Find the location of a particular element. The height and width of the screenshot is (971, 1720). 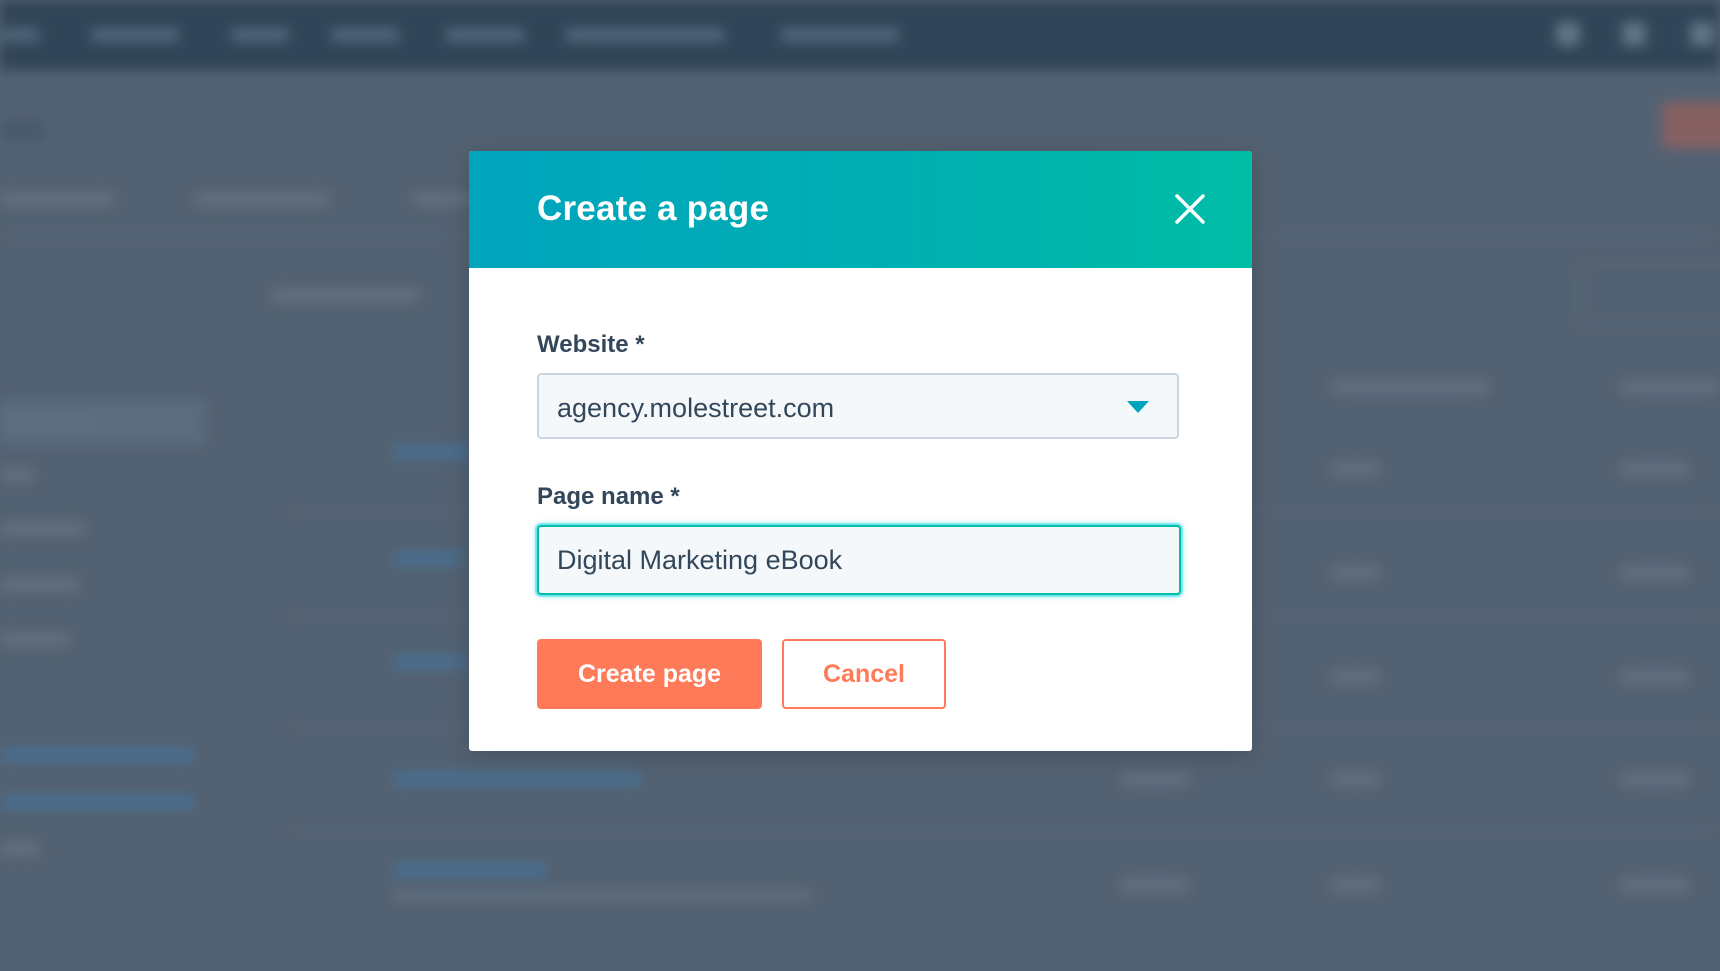

website-select-value: agency.molestreet.com is located at coordinates (696, 408).